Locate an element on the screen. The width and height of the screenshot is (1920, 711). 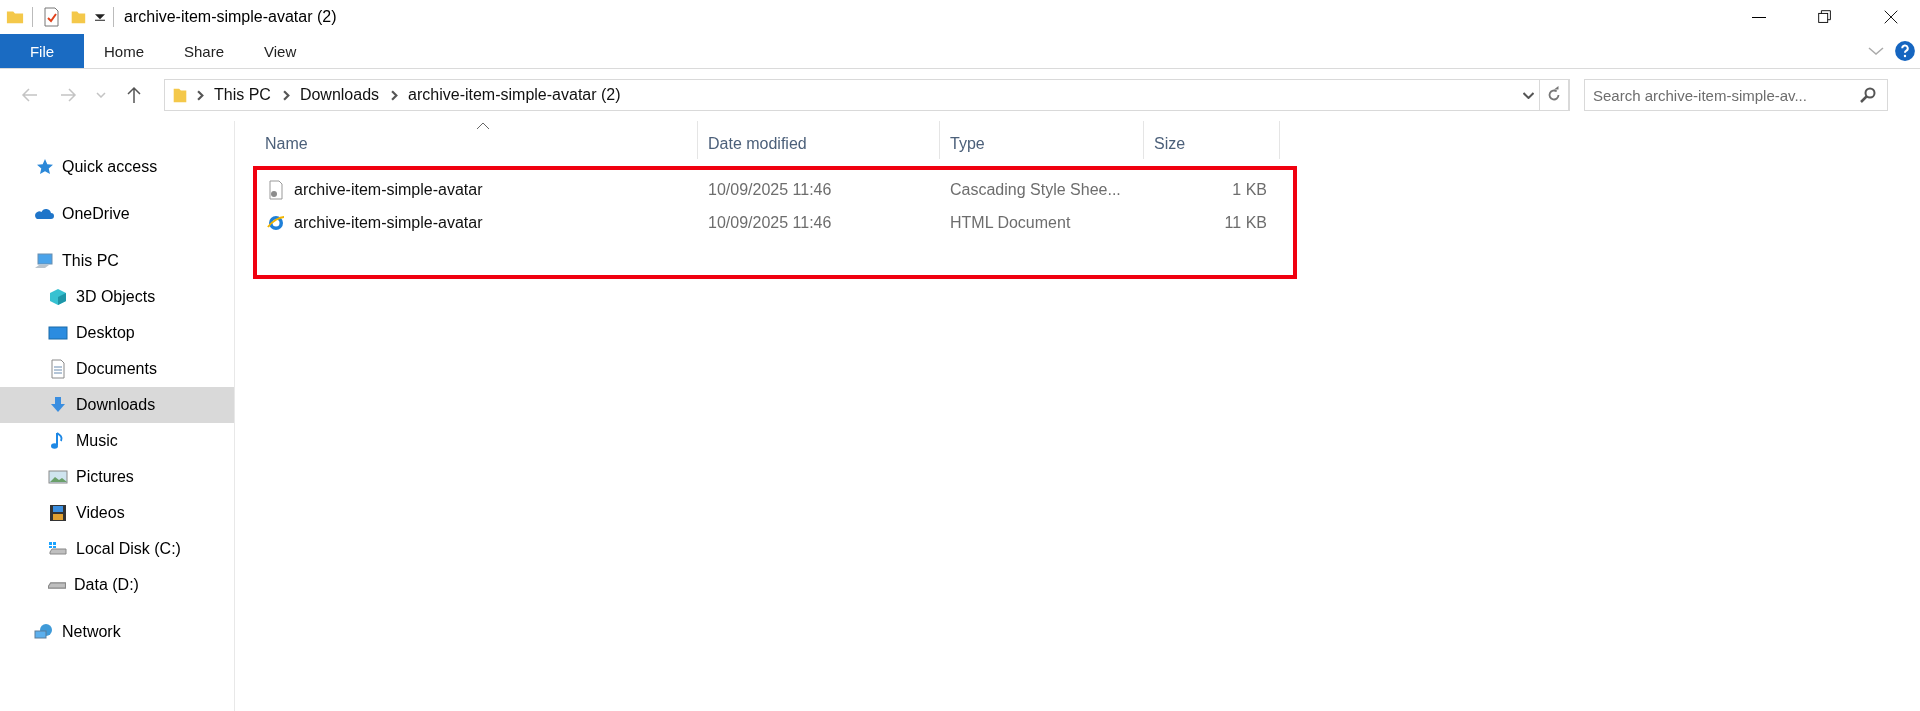
checklist-icon is located at coordinates (51, 17).